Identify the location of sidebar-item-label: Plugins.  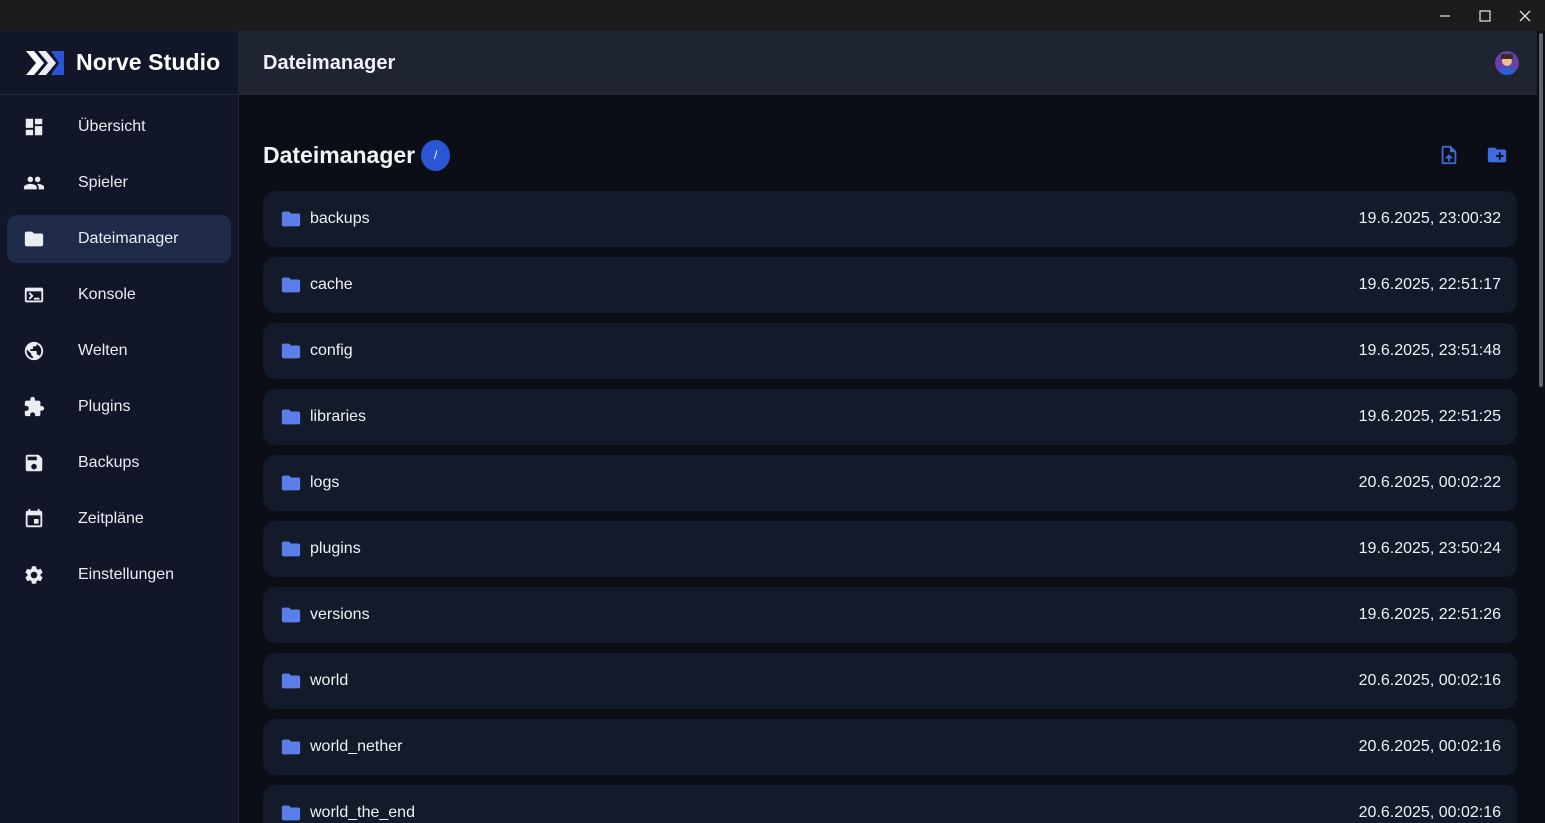
(104, 406).